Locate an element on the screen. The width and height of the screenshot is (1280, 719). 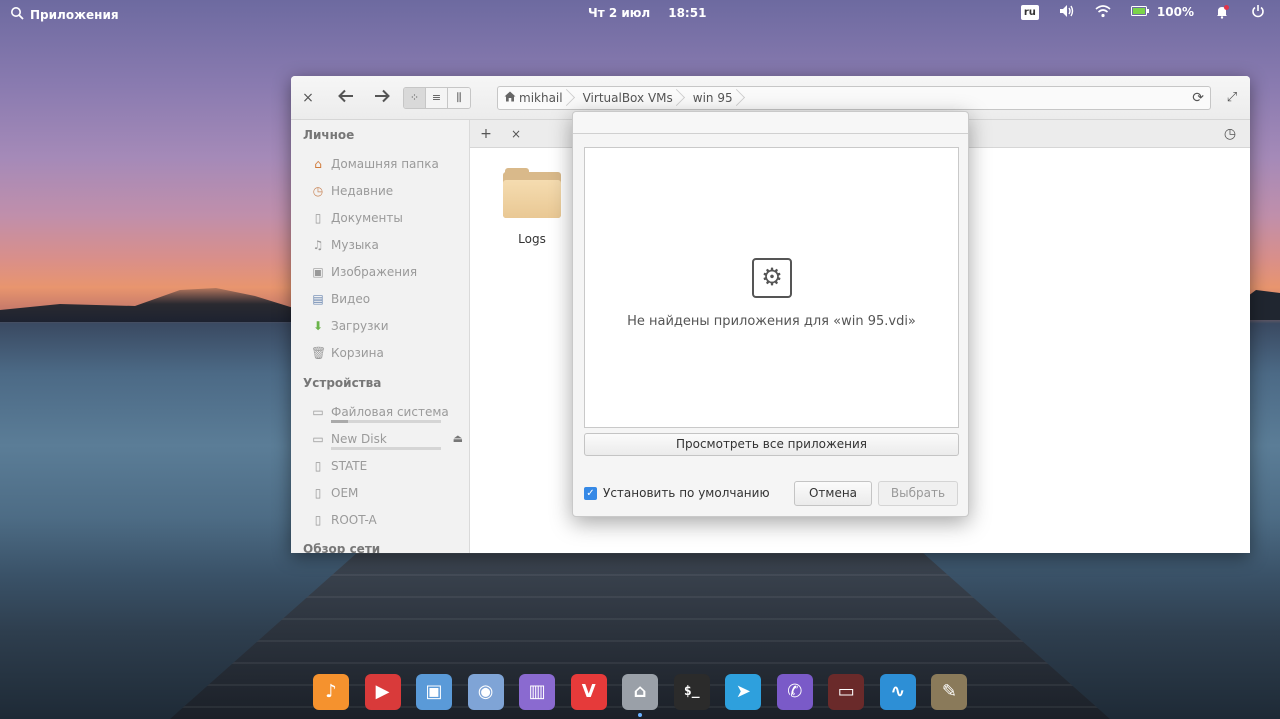
videos-app-icon: ▶ is located at coordinates (382, 692).